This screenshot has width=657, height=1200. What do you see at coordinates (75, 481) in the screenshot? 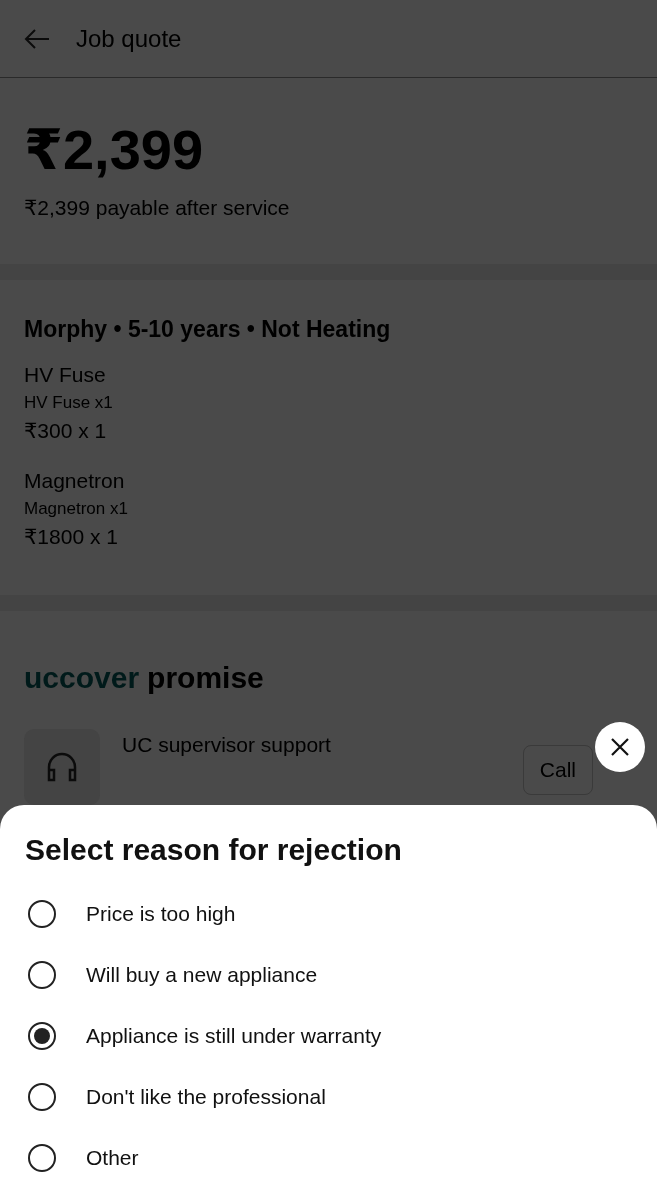
I see `part-name: Magnetron` at bounding box center [75, 481].